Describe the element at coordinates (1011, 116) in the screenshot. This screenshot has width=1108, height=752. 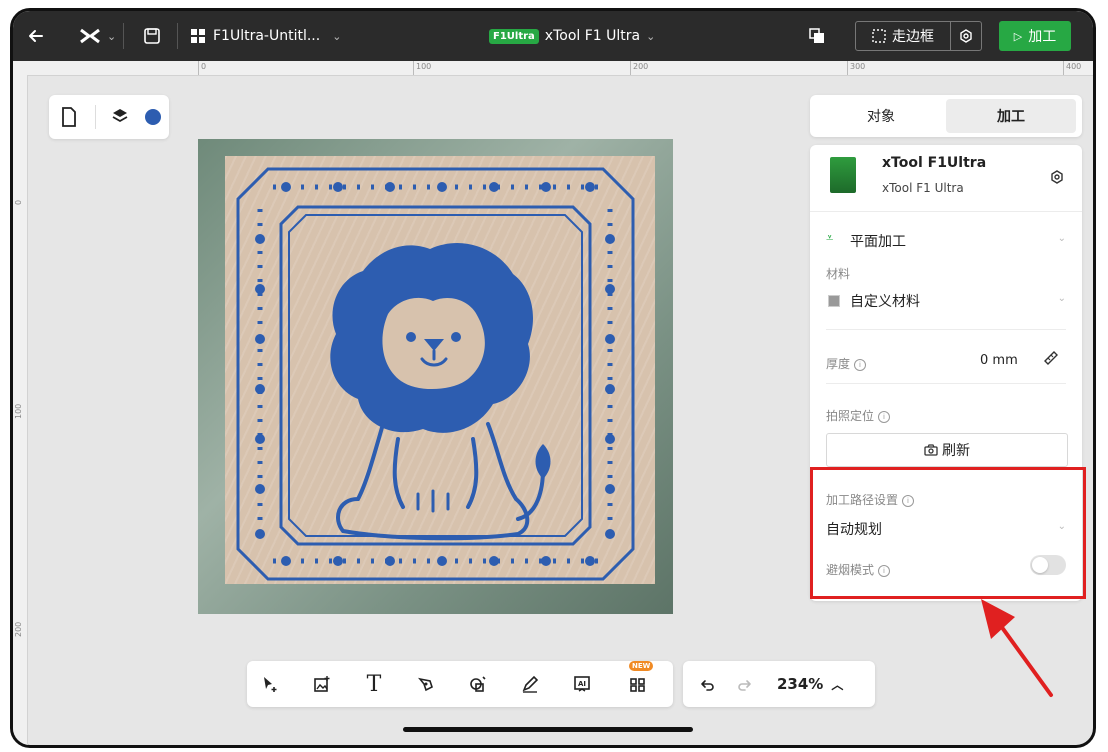
I see `tab-process: 加工` at that location.